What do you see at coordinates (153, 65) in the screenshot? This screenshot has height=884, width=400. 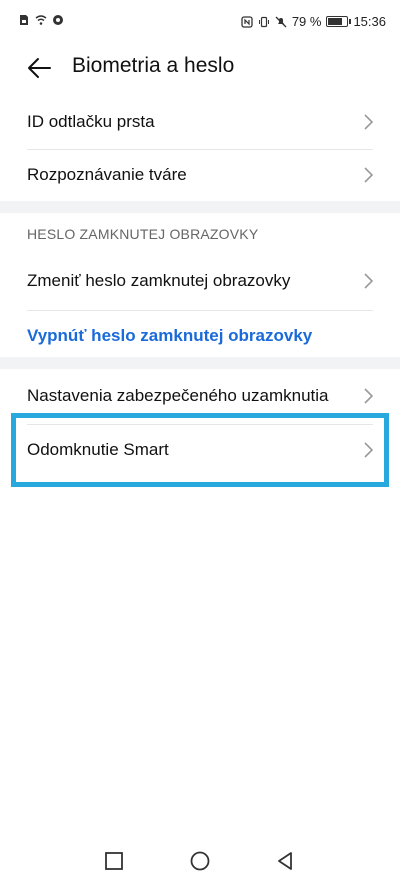 I see `page-title: Biometria a heslo` at bounding box center [153, 65].